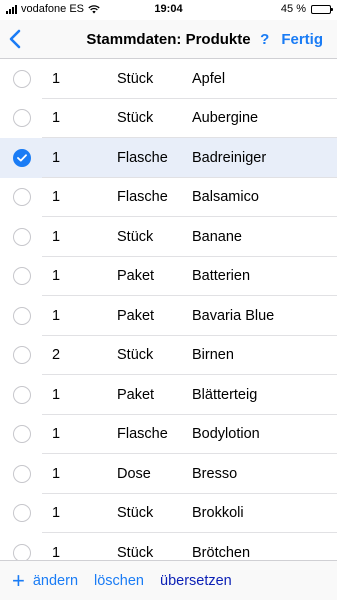  I want to click on product-name: Brokkoli, so click(218, 513).